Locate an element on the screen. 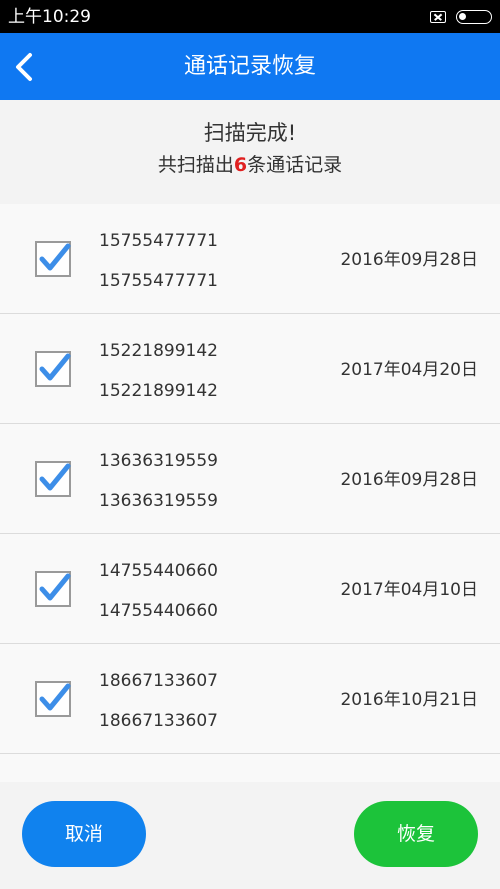  record-name: 14755440660 is located at coordinates (158, 611).